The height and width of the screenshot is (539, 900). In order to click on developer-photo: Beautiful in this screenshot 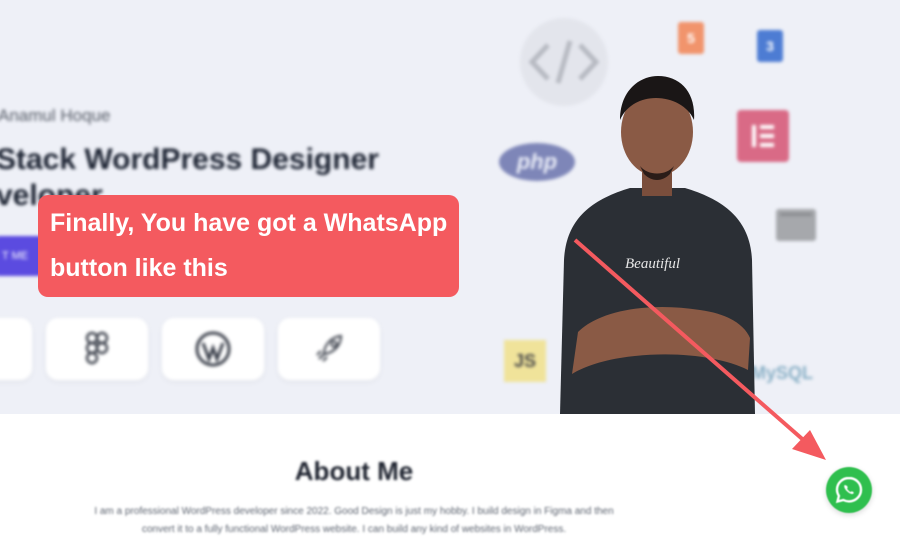, I will do `click(657, 245)`.